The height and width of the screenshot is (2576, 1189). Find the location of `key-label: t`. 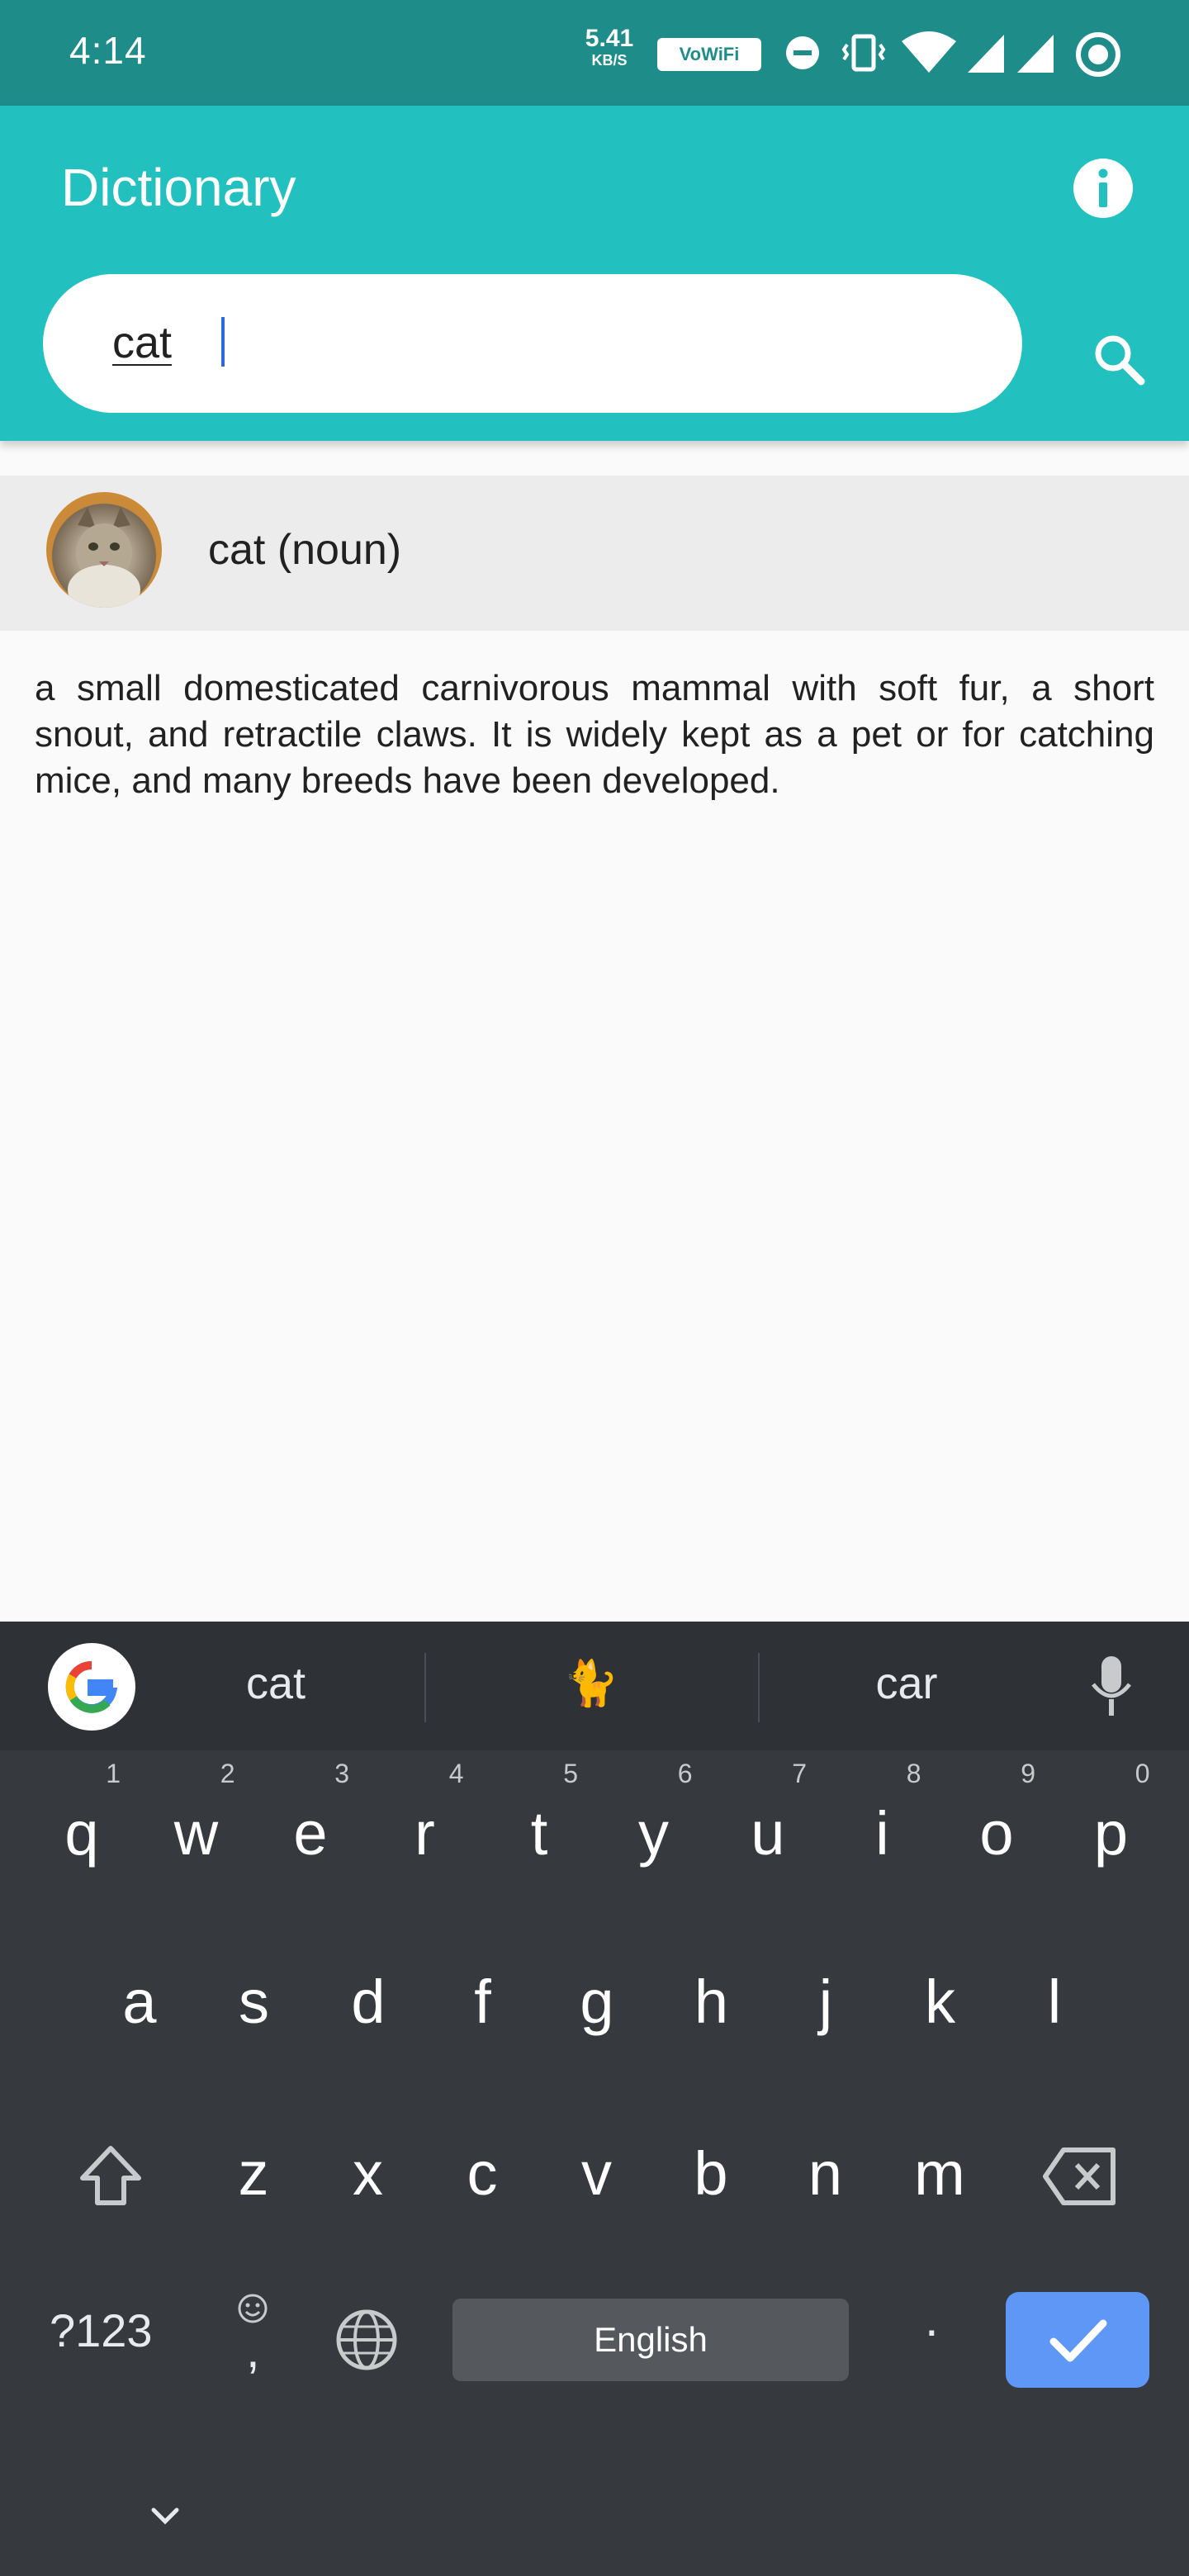

key-label: t is located at coordinates (539, 1833).